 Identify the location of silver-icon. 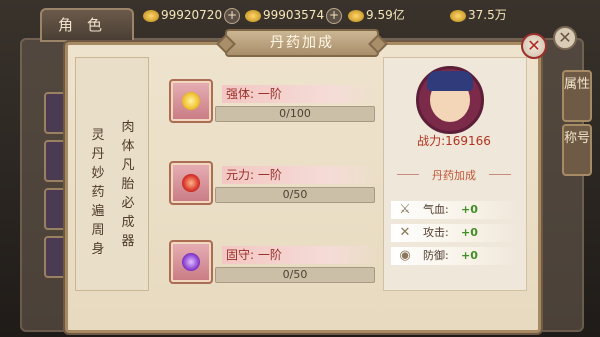
(356, 15).